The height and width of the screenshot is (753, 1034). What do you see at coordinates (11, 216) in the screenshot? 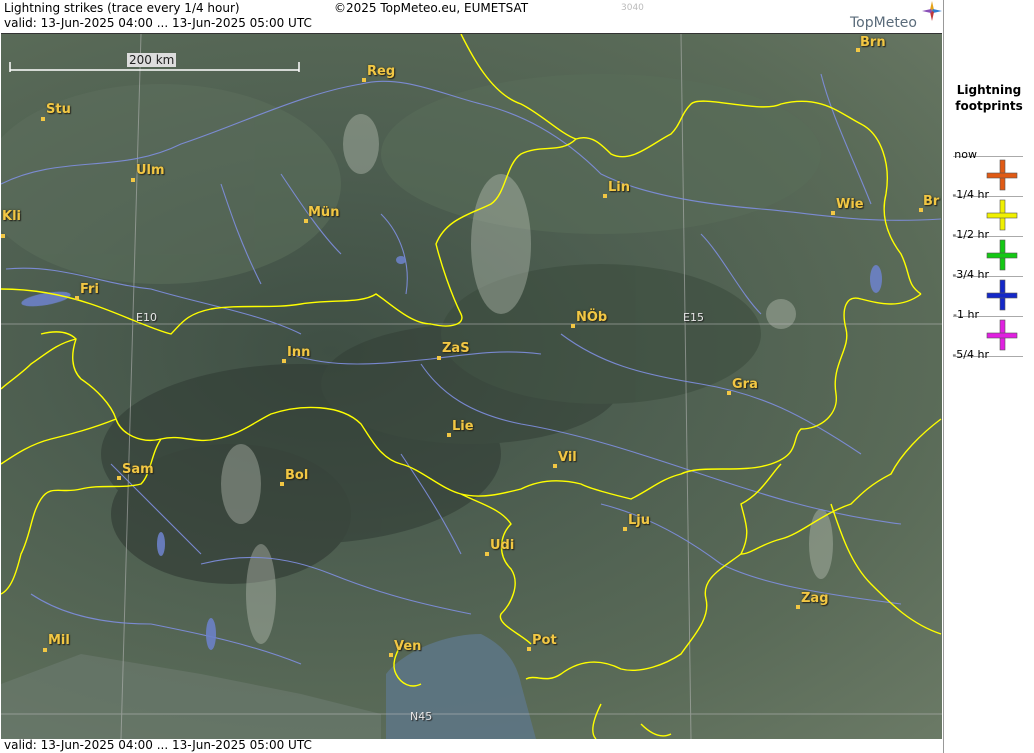
I see `city-label: Kli` at bounding box center [11, 216].